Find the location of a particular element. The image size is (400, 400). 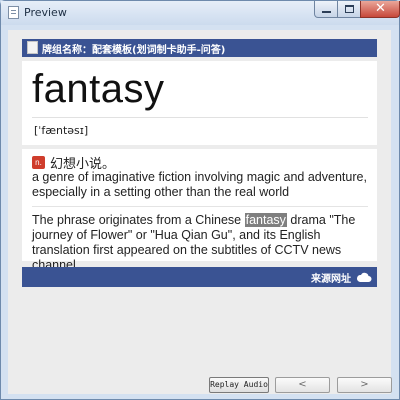

title-bar: Preview ✕ is located at coordinates (200, 13).